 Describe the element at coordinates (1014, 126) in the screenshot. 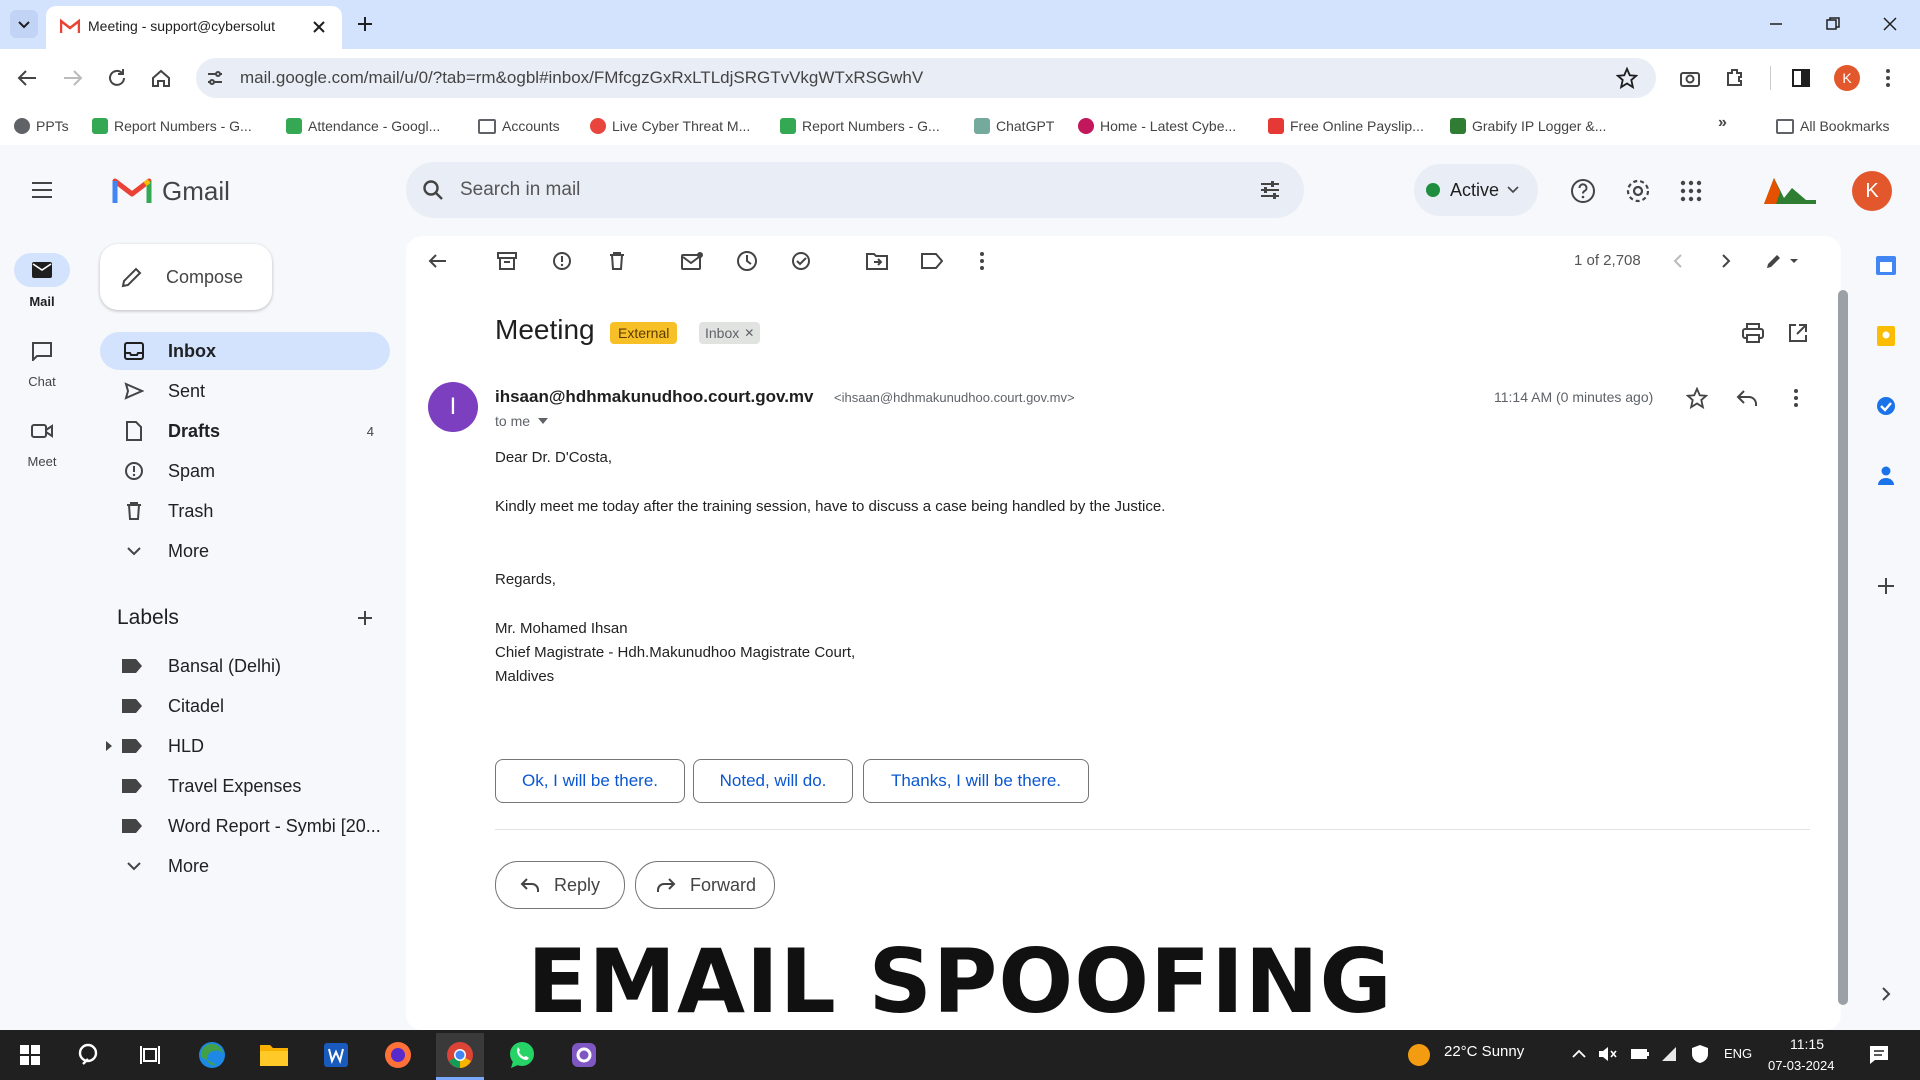

I see `bookmark-item: ChatGPT` at that location.